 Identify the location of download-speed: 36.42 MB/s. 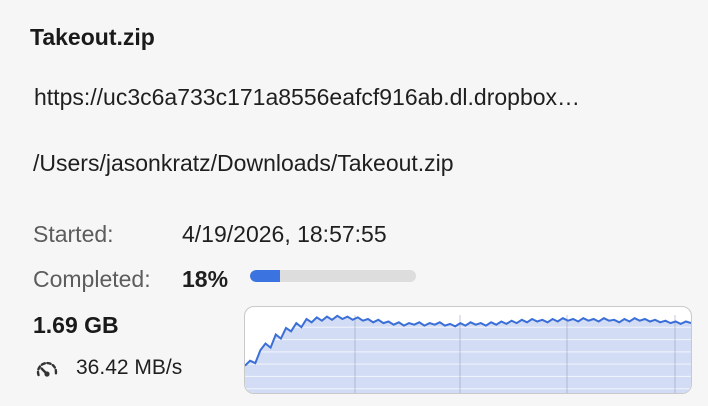
(129, 367).